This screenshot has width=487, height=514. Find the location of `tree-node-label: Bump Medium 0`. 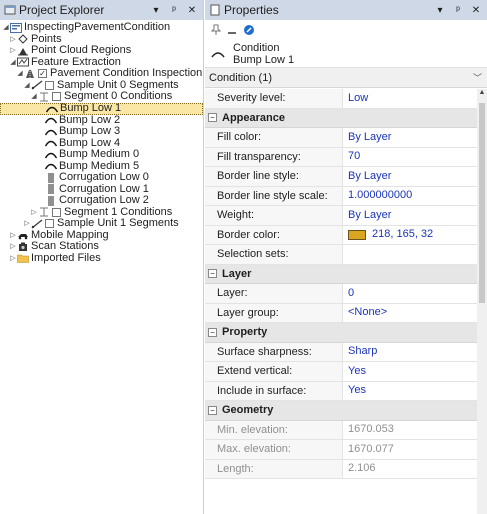

tree-node-label: Bump Medium 0 is located at coordinates (99, 154).